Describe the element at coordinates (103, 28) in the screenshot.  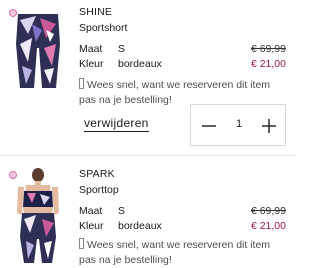
I see `product-name: Sportshort` at that location.